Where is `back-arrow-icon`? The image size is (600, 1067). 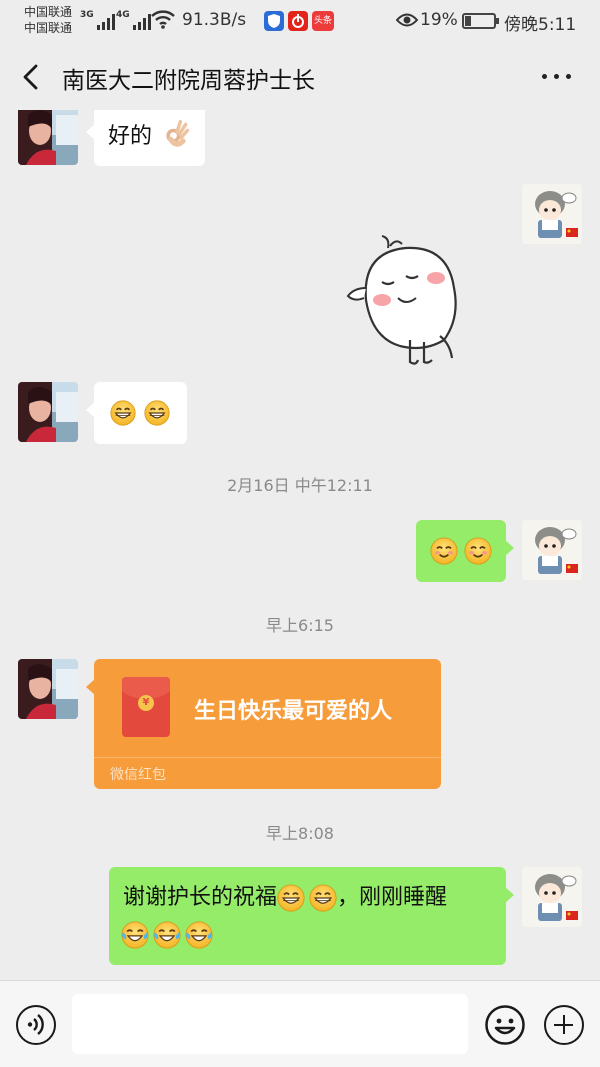
back-arrow-icon is located at coordinates (32, 77).